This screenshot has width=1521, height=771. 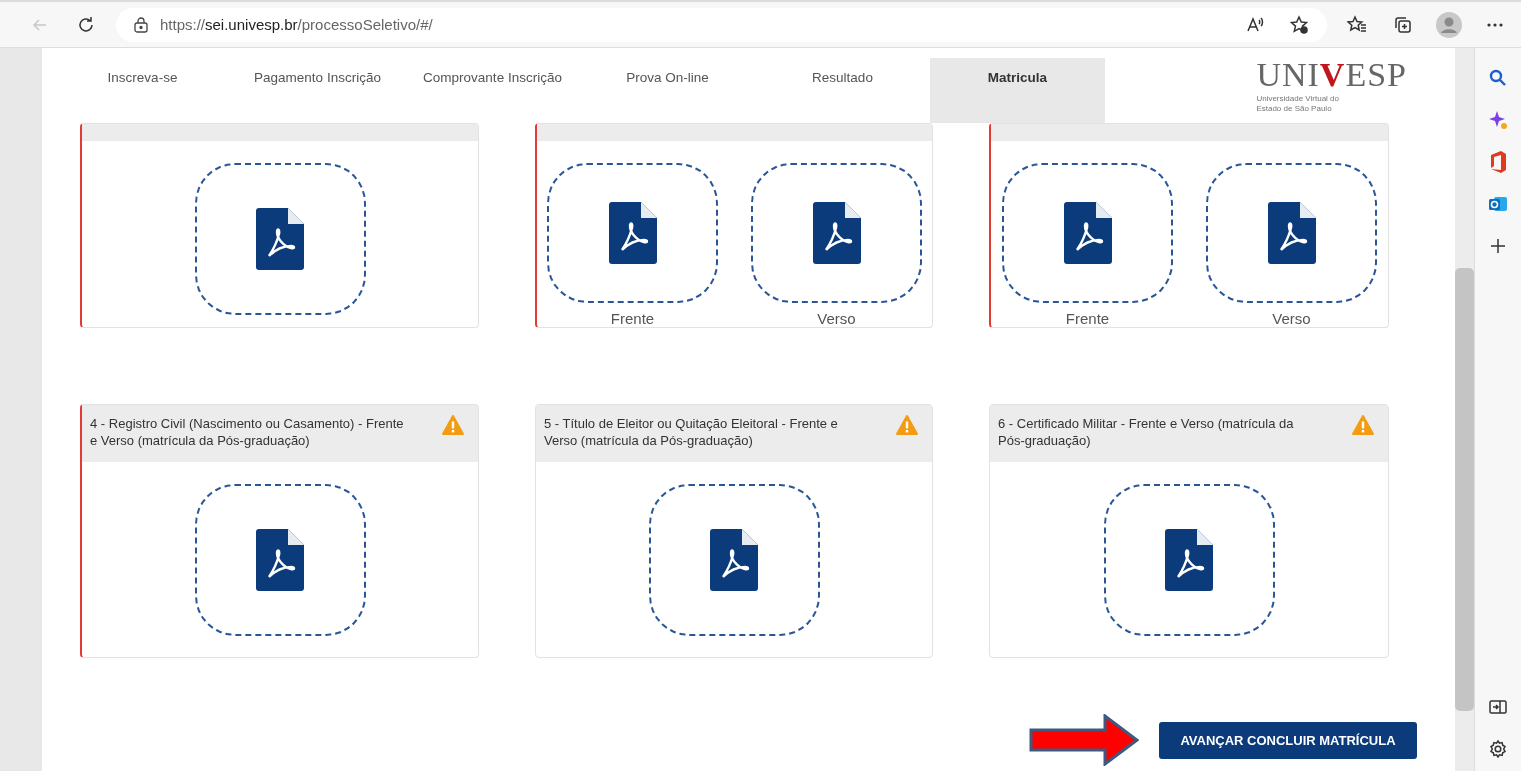 I want to click on nav-tab: Comprovante Inscrição, so click(x=492, y=90).